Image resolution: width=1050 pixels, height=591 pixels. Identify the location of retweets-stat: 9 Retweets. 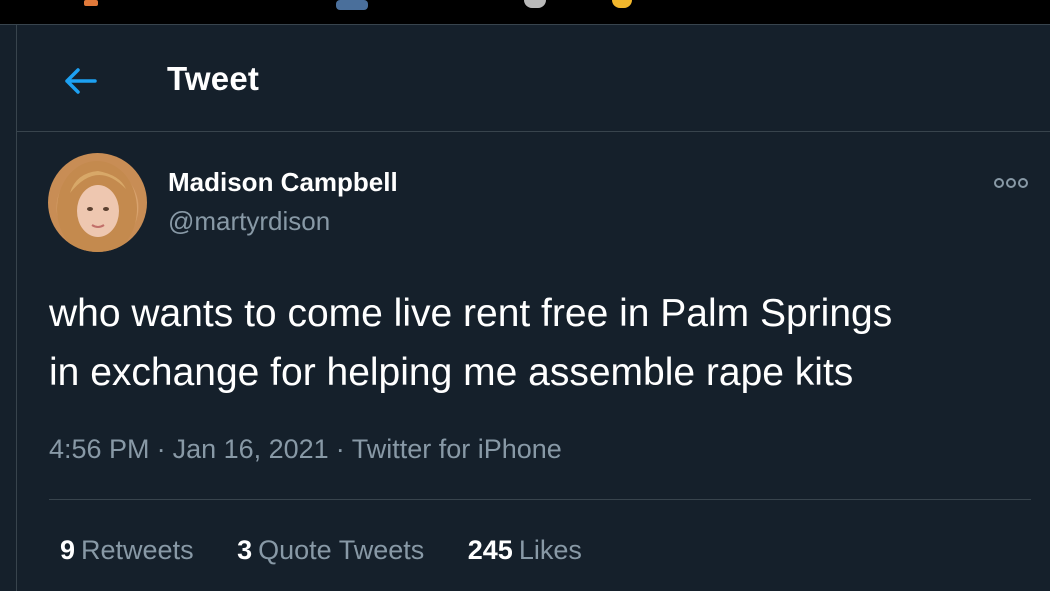
(127, 550).